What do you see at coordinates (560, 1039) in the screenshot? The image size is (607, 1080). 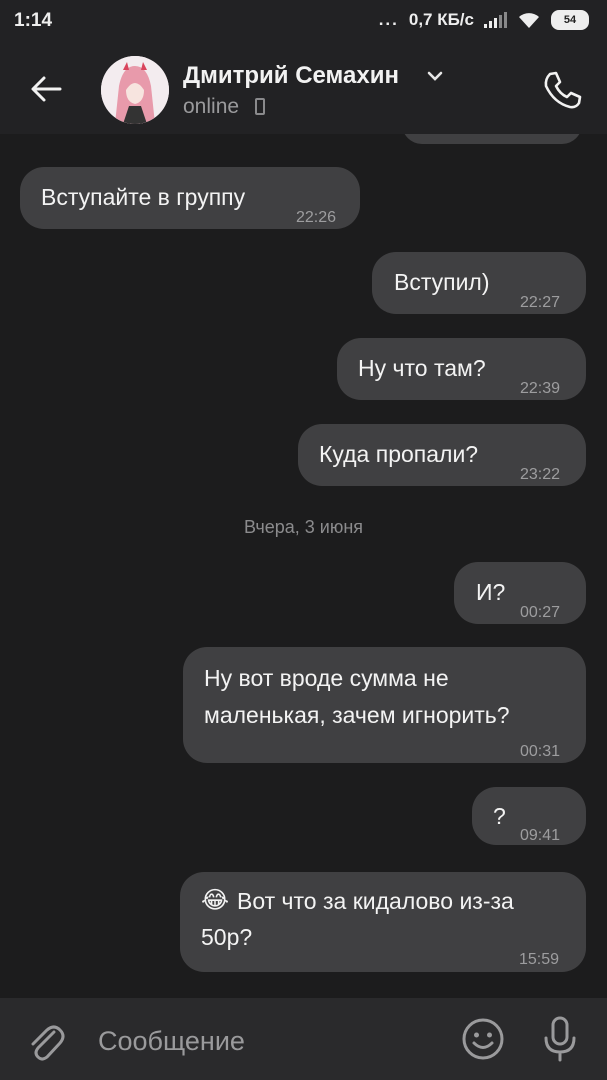 I see `microphone-icon` at bounding box center [560, 1039].